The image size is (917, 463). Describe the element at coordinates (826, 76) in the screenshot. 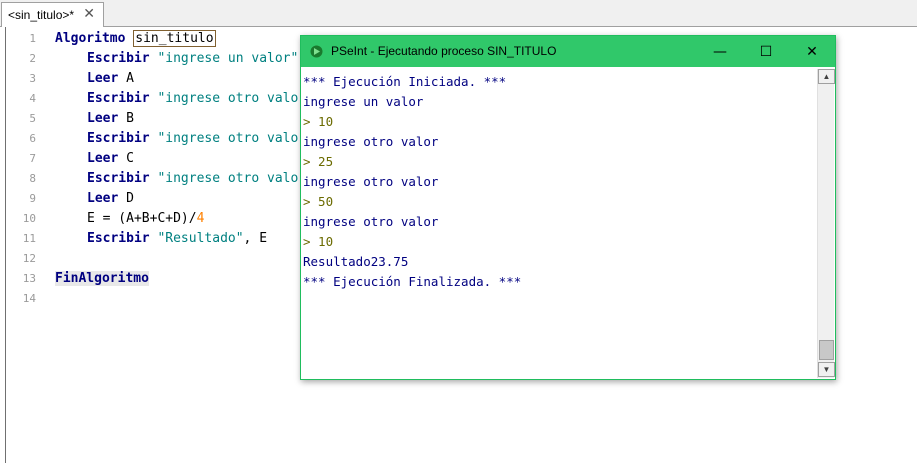

I see `scroll-up-icon: ▲` at that location.